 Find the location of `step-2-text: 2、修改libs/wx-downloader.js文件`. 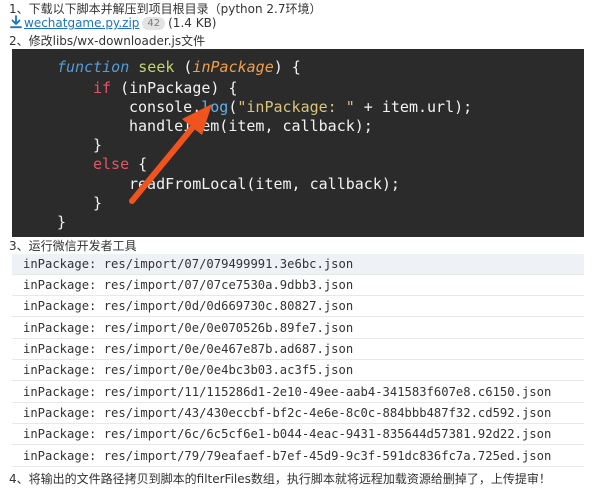

step-2-text: 2、修改libs/wx-downloader.js文件 is located at coordinates (107, 41).